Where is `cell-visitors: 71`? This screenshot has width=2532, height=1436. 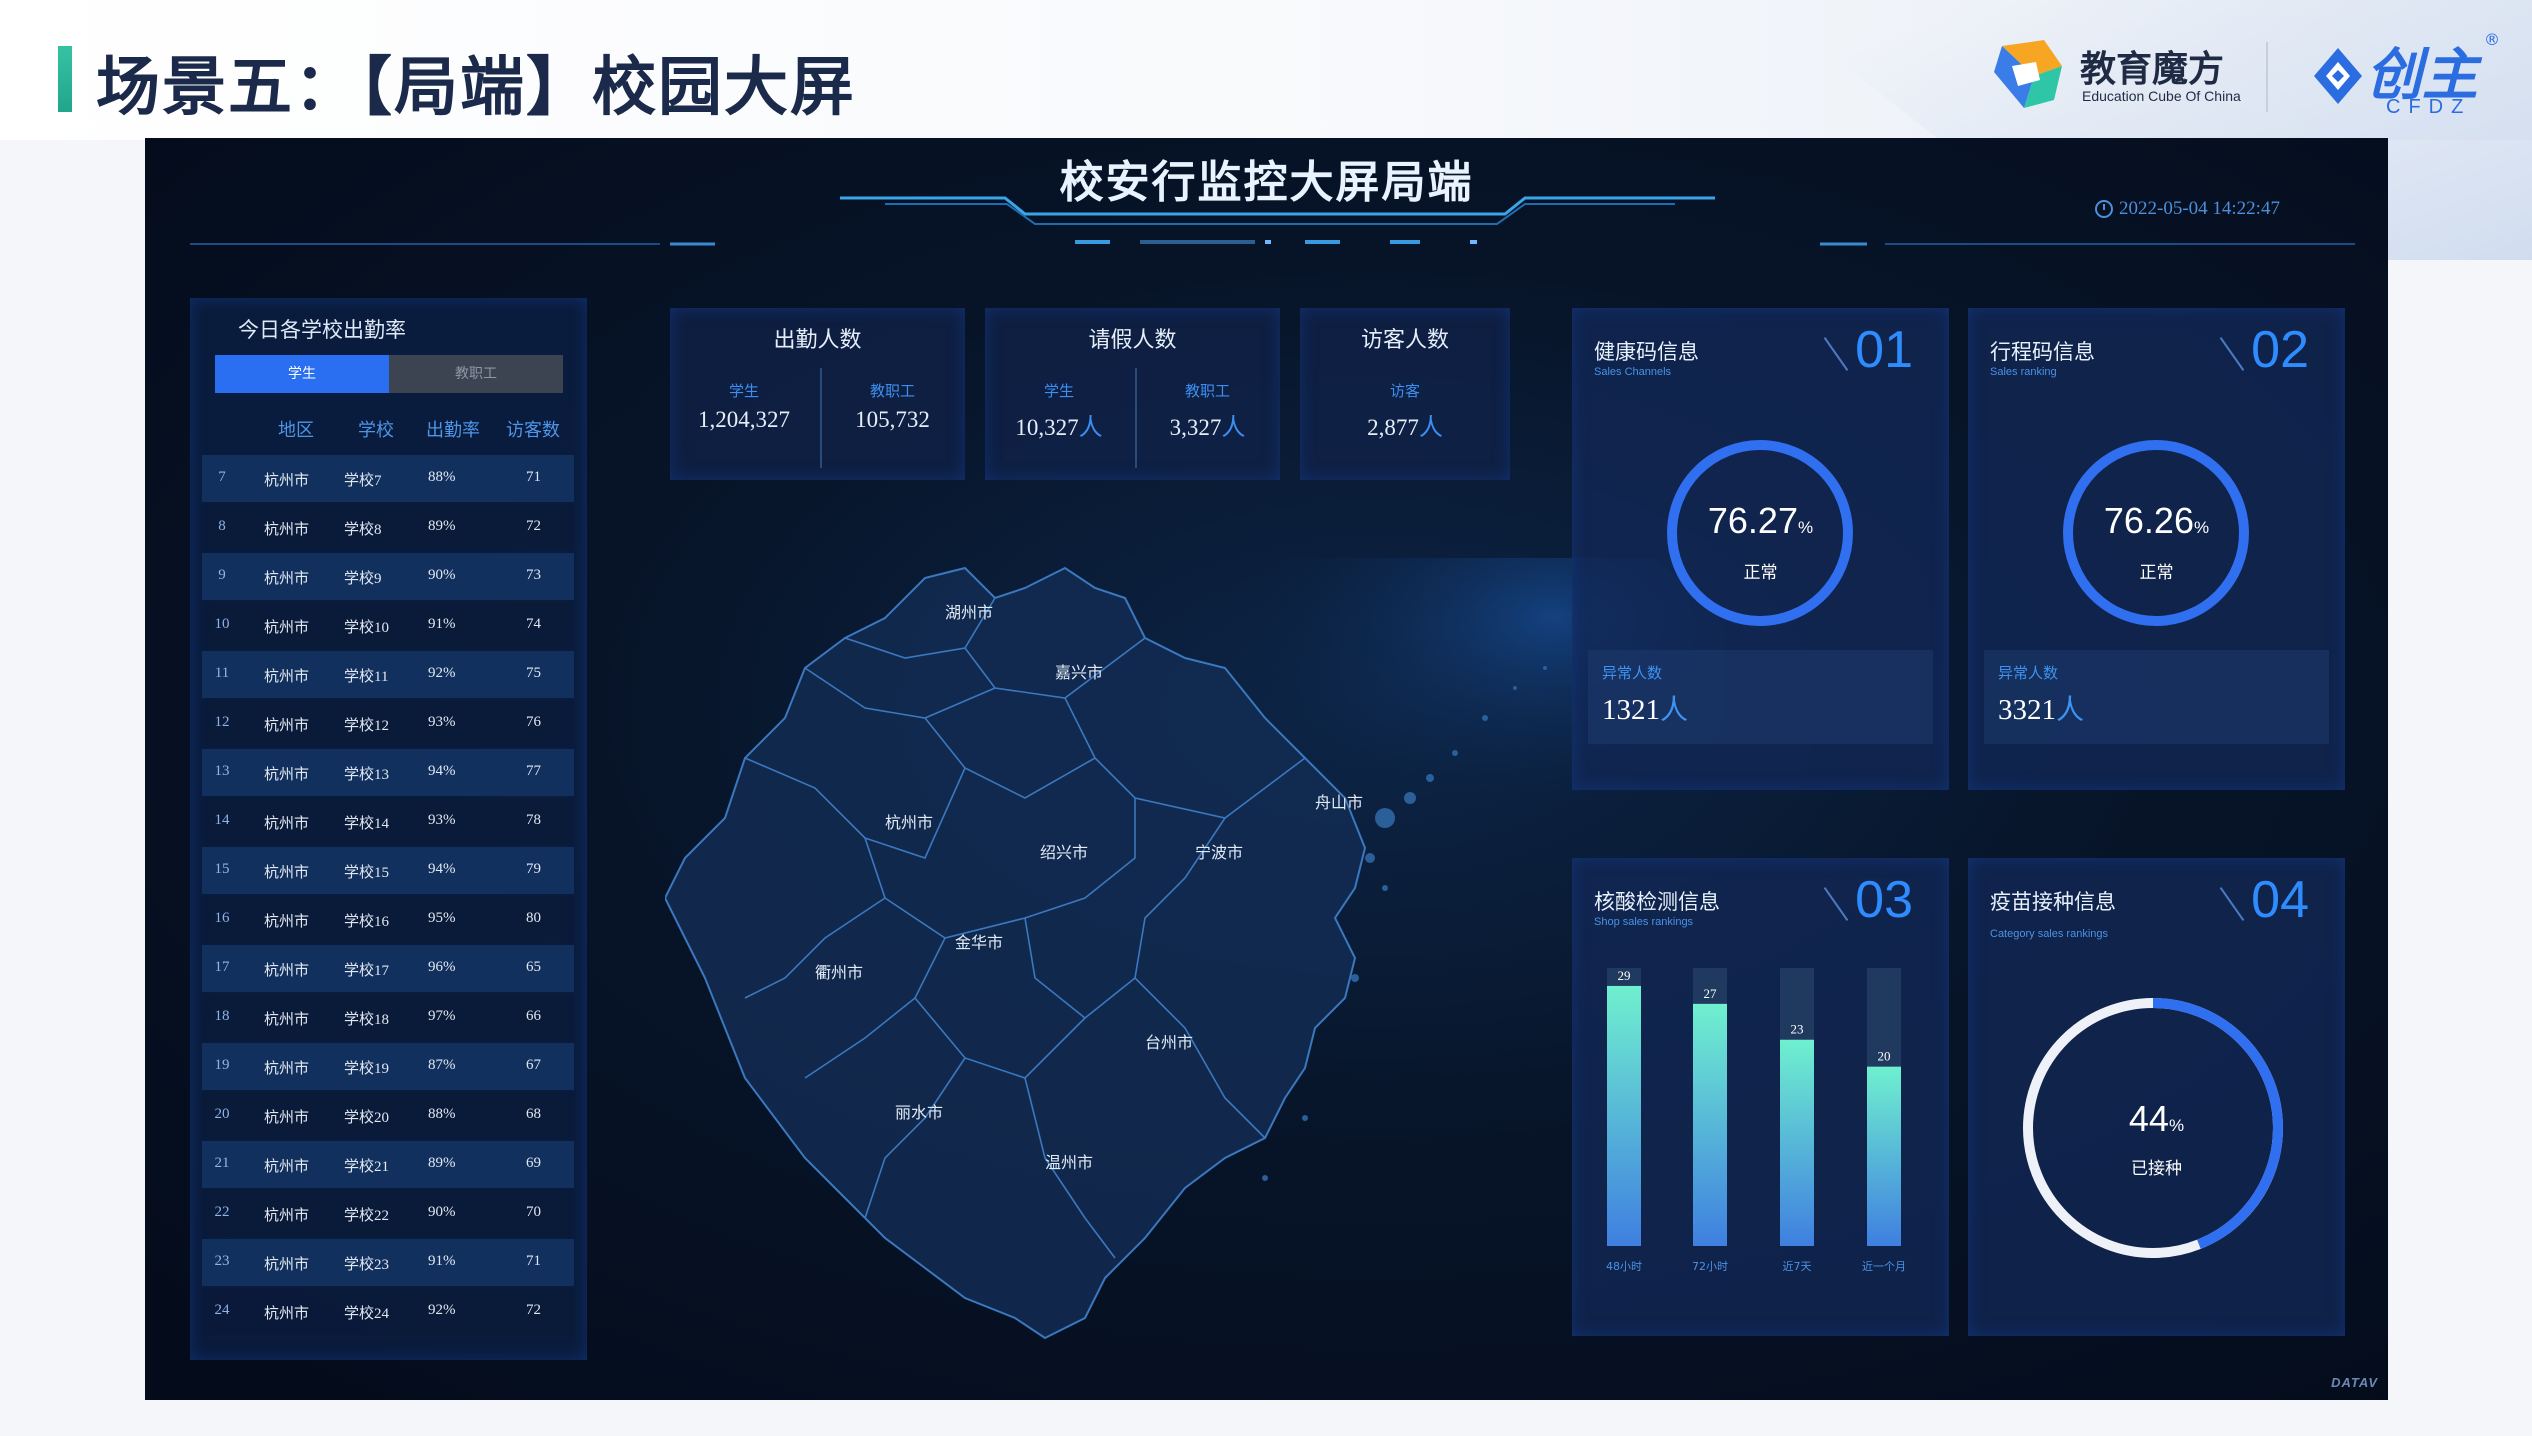
cell-visitors: 71 is located at coordinates (533, 1261).